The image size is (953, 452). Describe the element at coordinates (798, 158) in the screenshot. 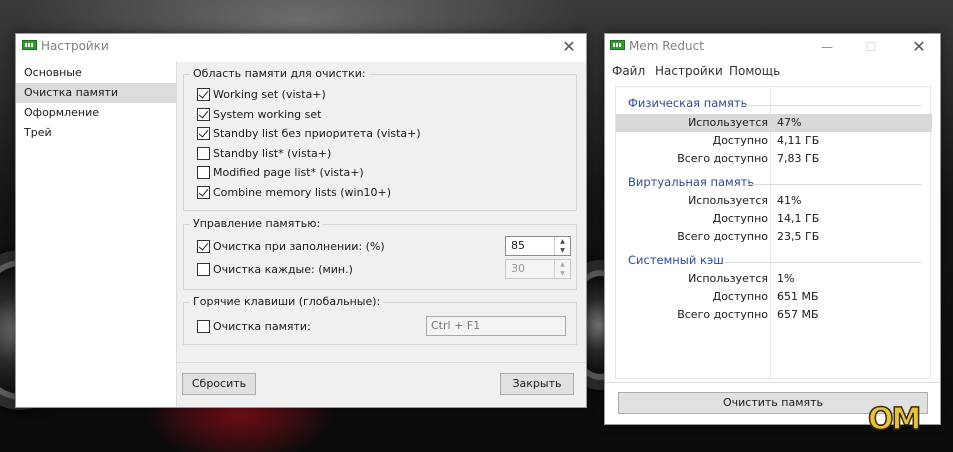

I see `stat-value: 7,83 ГБ` at that location.